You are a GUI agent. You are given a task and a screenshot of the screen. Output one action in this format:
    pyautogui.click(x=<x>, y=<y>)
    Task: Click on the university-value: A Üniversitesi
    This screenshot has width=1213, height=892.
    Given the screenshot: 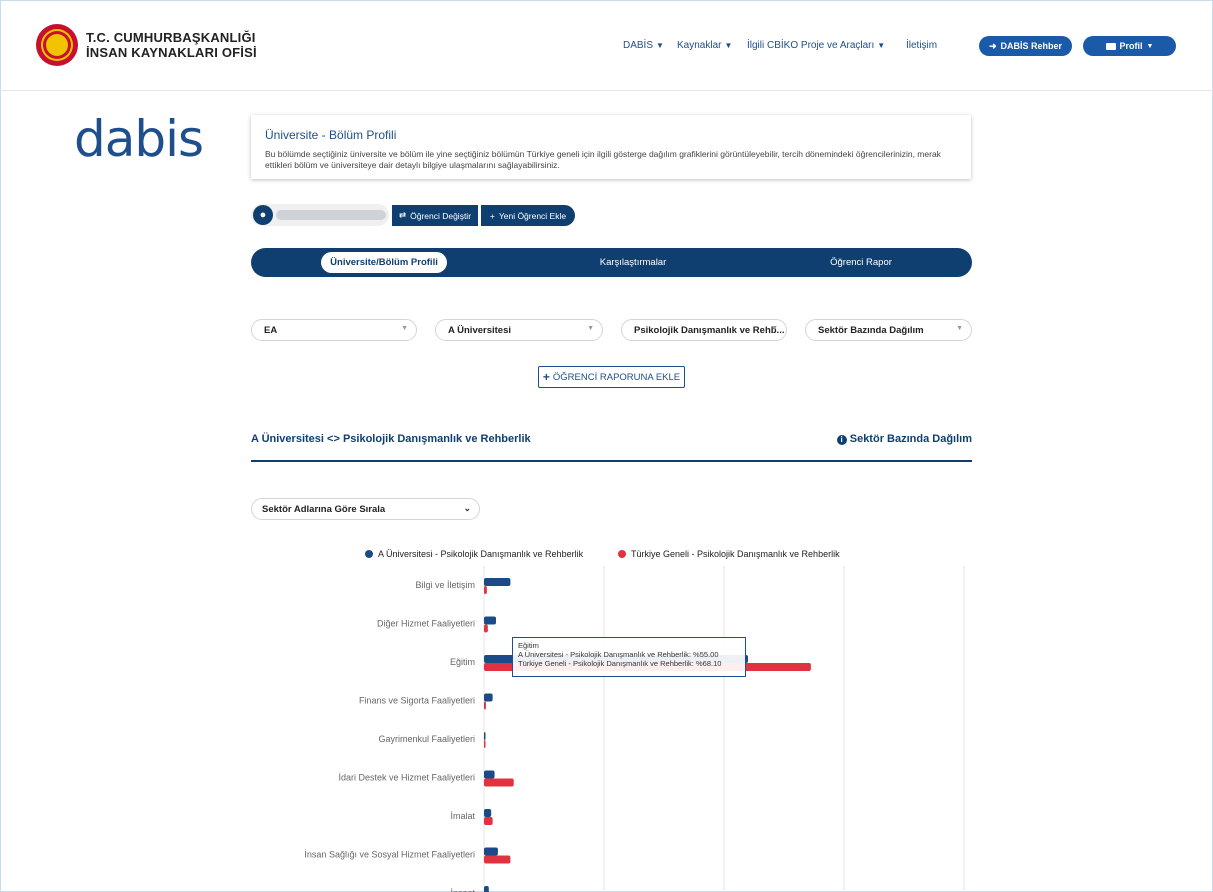 What is the action you would take?
    pyautogui.click(x=480, y=330)
    